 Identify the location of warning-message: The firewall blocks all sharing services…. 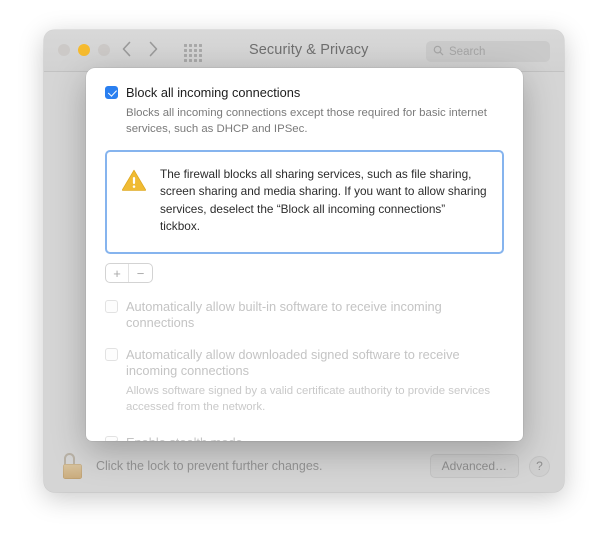
(323, 200).